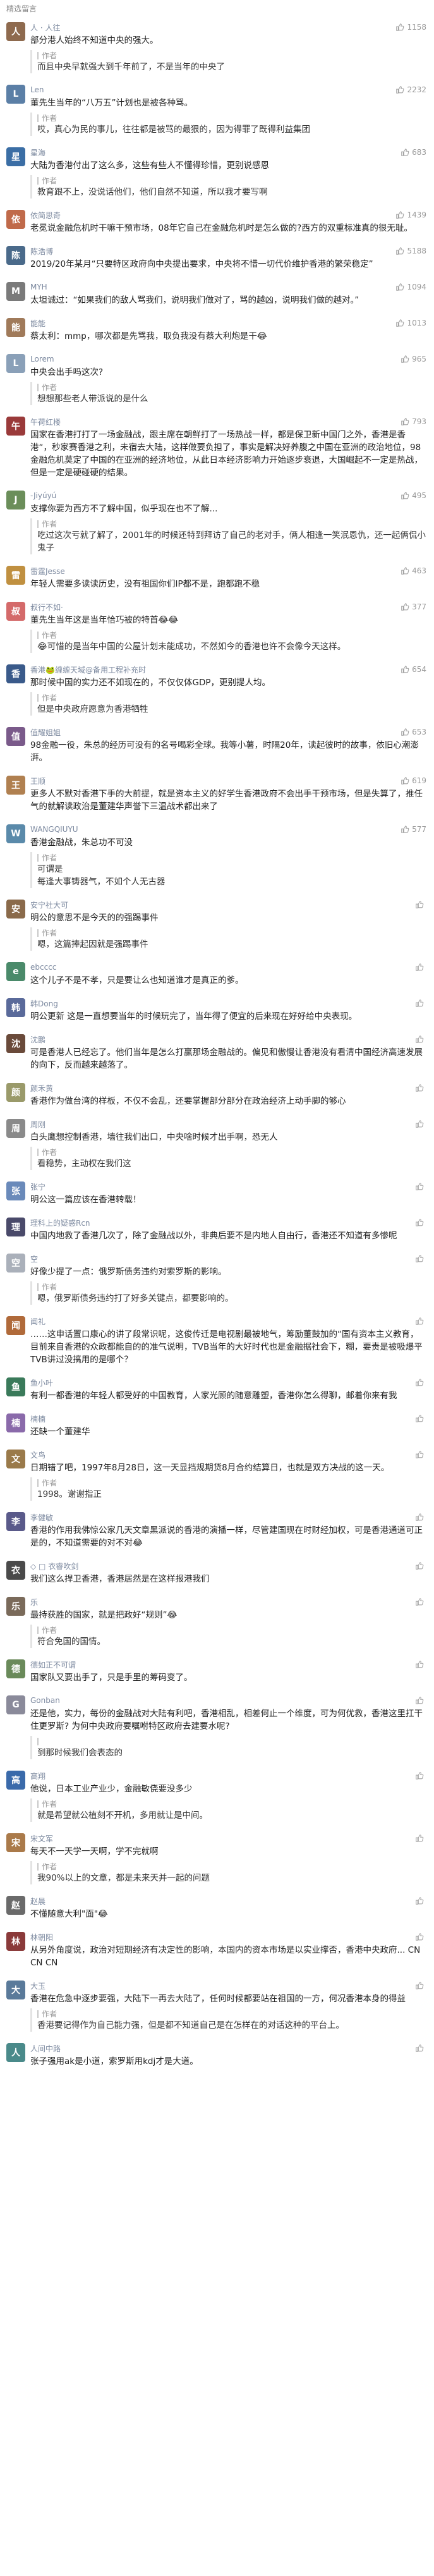  I want to click on commenter-name: Gonban, so click(45, 1700).